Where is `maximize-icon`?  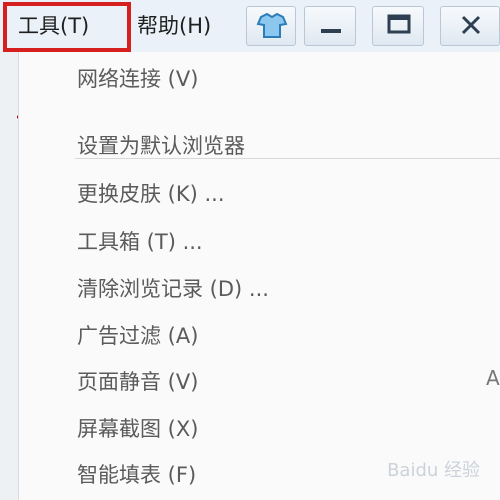 maximize-icon is located at coordinates (399, 24).